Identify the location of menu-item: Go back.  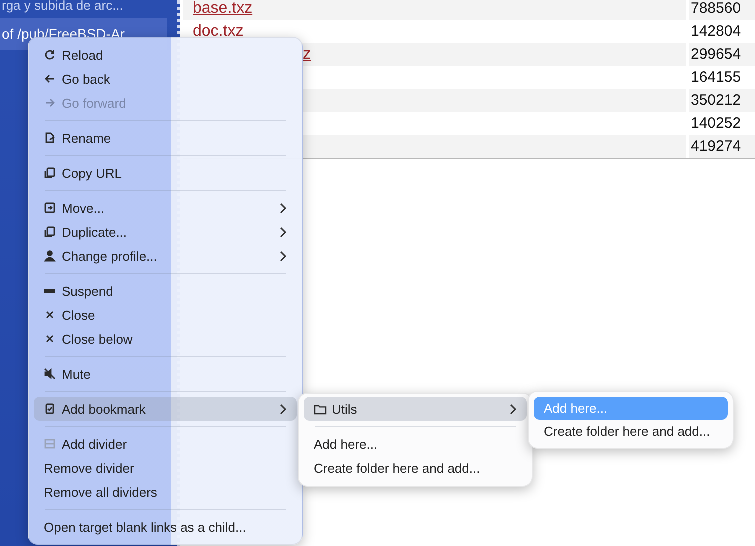
(165, 79).